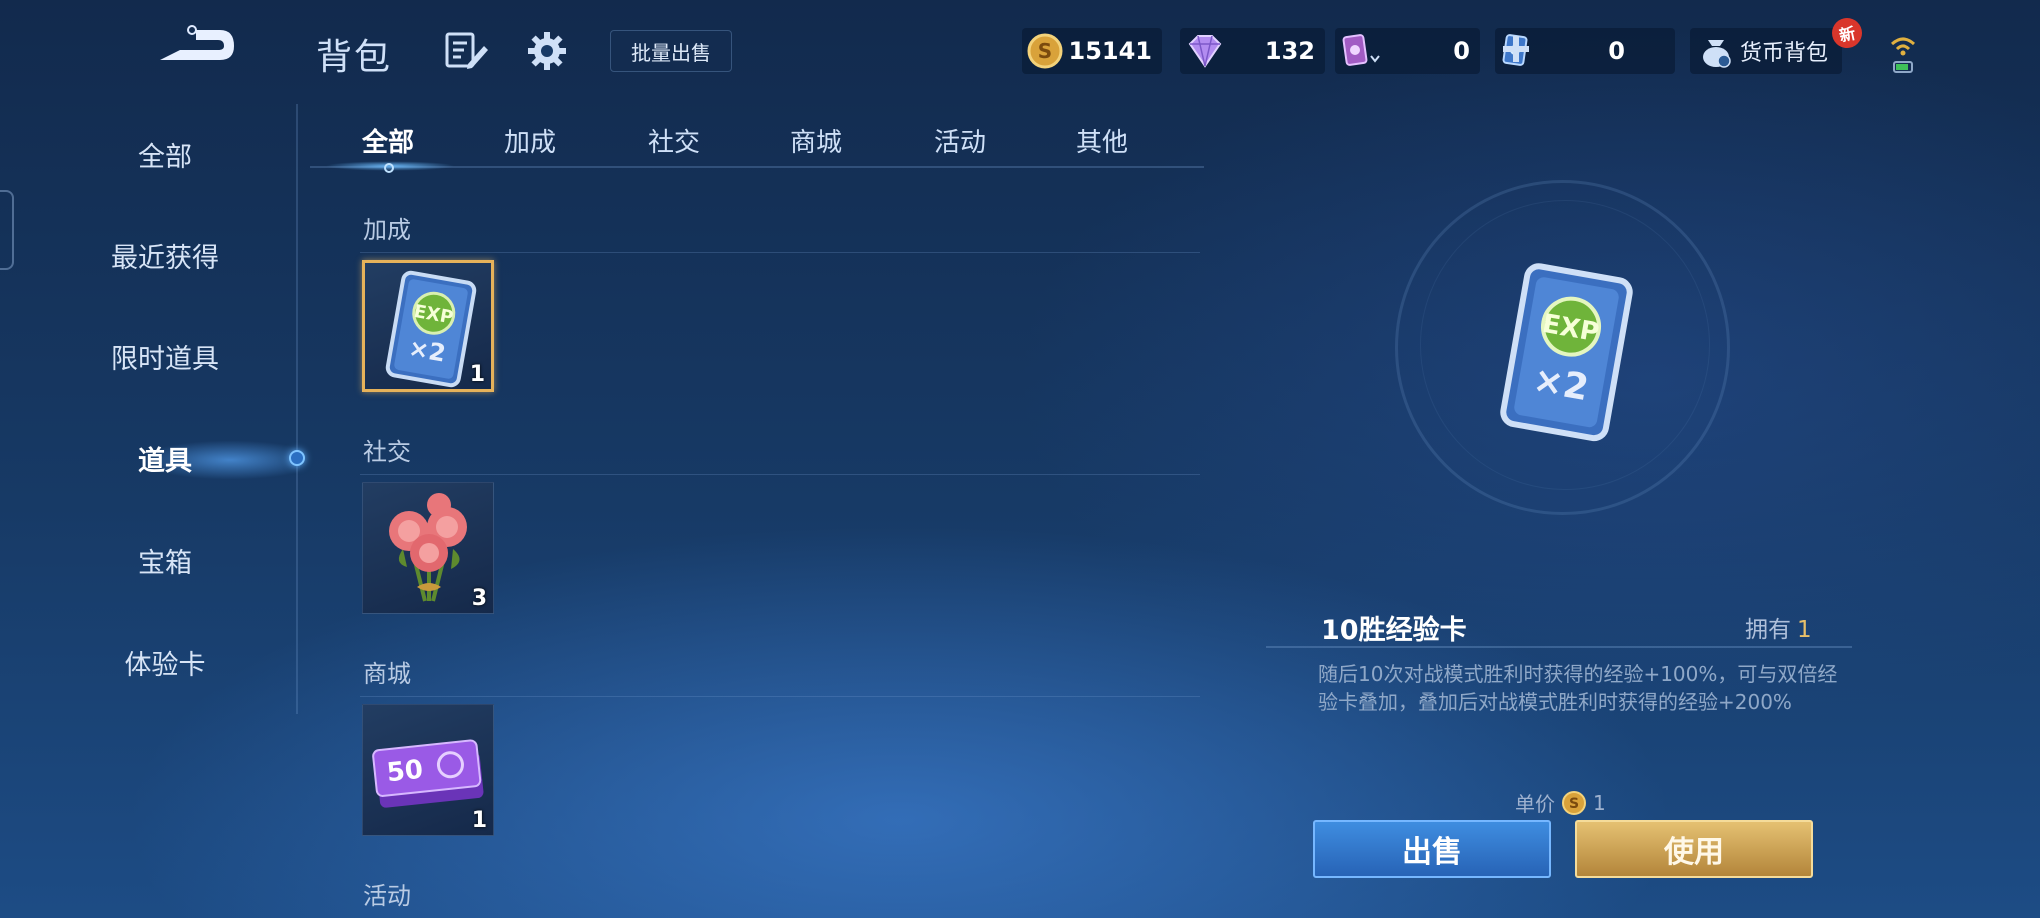 This screenshot has width=2040, height=918. I want to click on top-bar: 背包 批量出售 S 15141 132 0 0 货币背包 新, so click(1020, 52).